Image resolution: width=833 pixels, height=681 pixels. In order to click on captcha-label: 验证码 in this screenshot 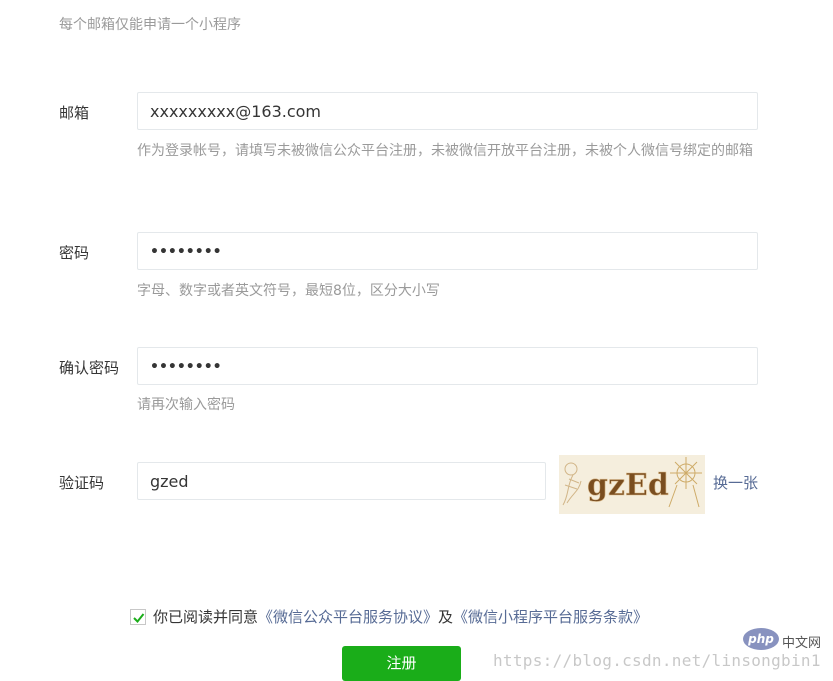, I will do `click(82, 483)`.